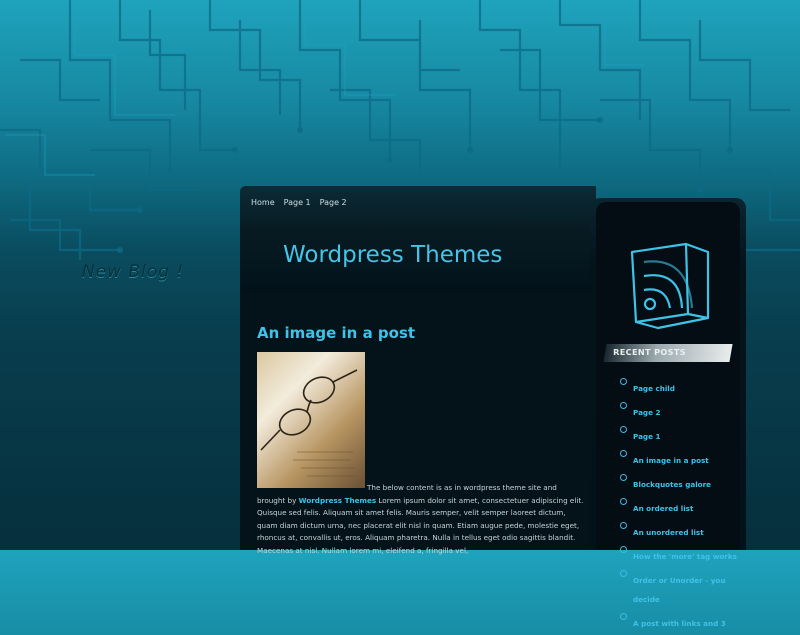 Image resolution: width=800 pixels, height=635 pixels. I want to click on list-item: A post with links and 3, so click(679, 620).